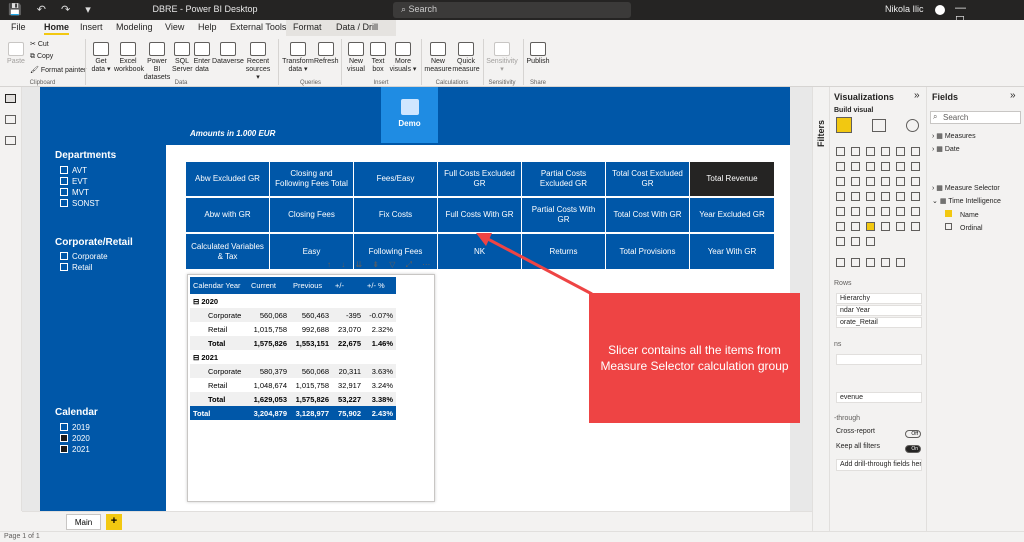  What do you see at coordinates (41, 57) in the screenshot?
I see `copy-button: ⧉ Copy` at bounding box center [41, 57].